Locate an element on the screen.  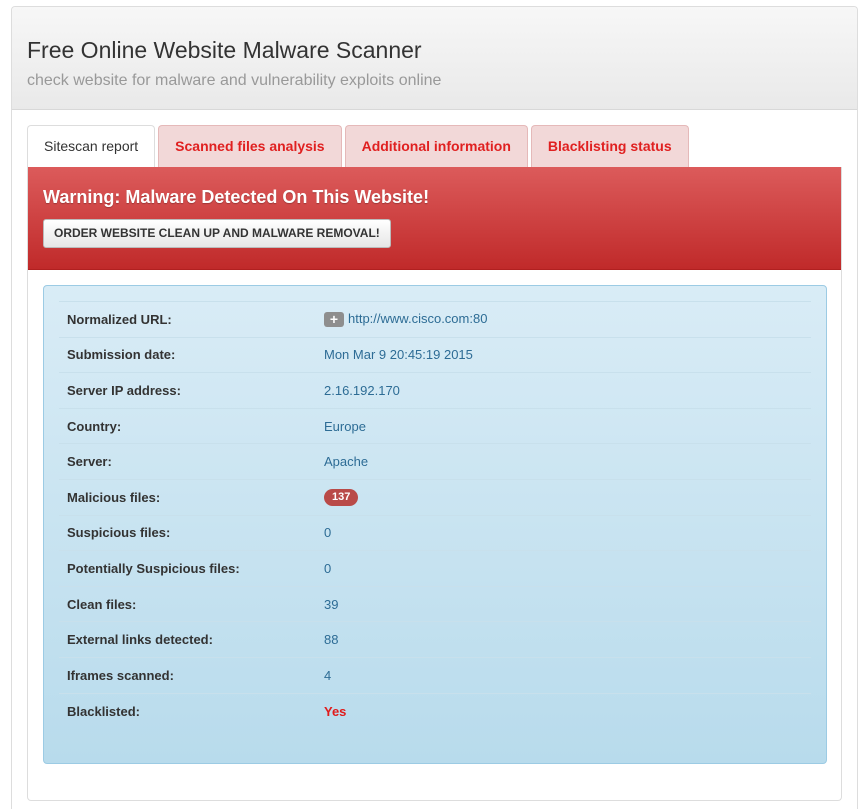
table-row: Country: Europe is located at coordinates (435, 425).